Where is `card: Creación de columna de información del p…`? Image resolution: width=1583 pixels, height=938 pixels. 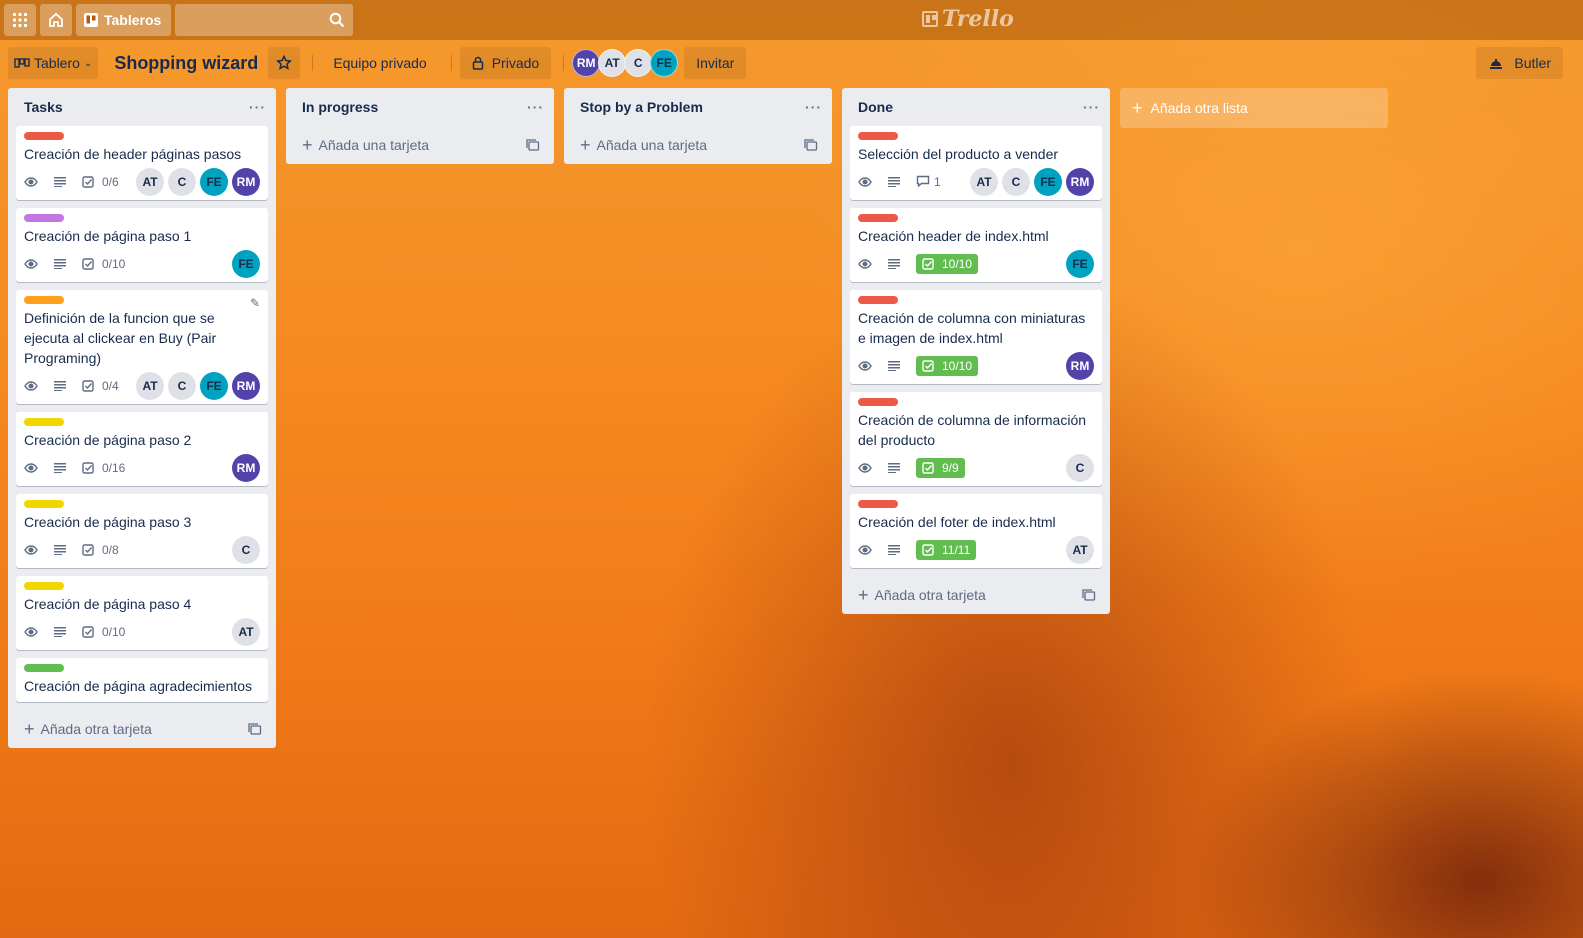
card: Creación de columna de información del p… is located at coordinates (976, 439).